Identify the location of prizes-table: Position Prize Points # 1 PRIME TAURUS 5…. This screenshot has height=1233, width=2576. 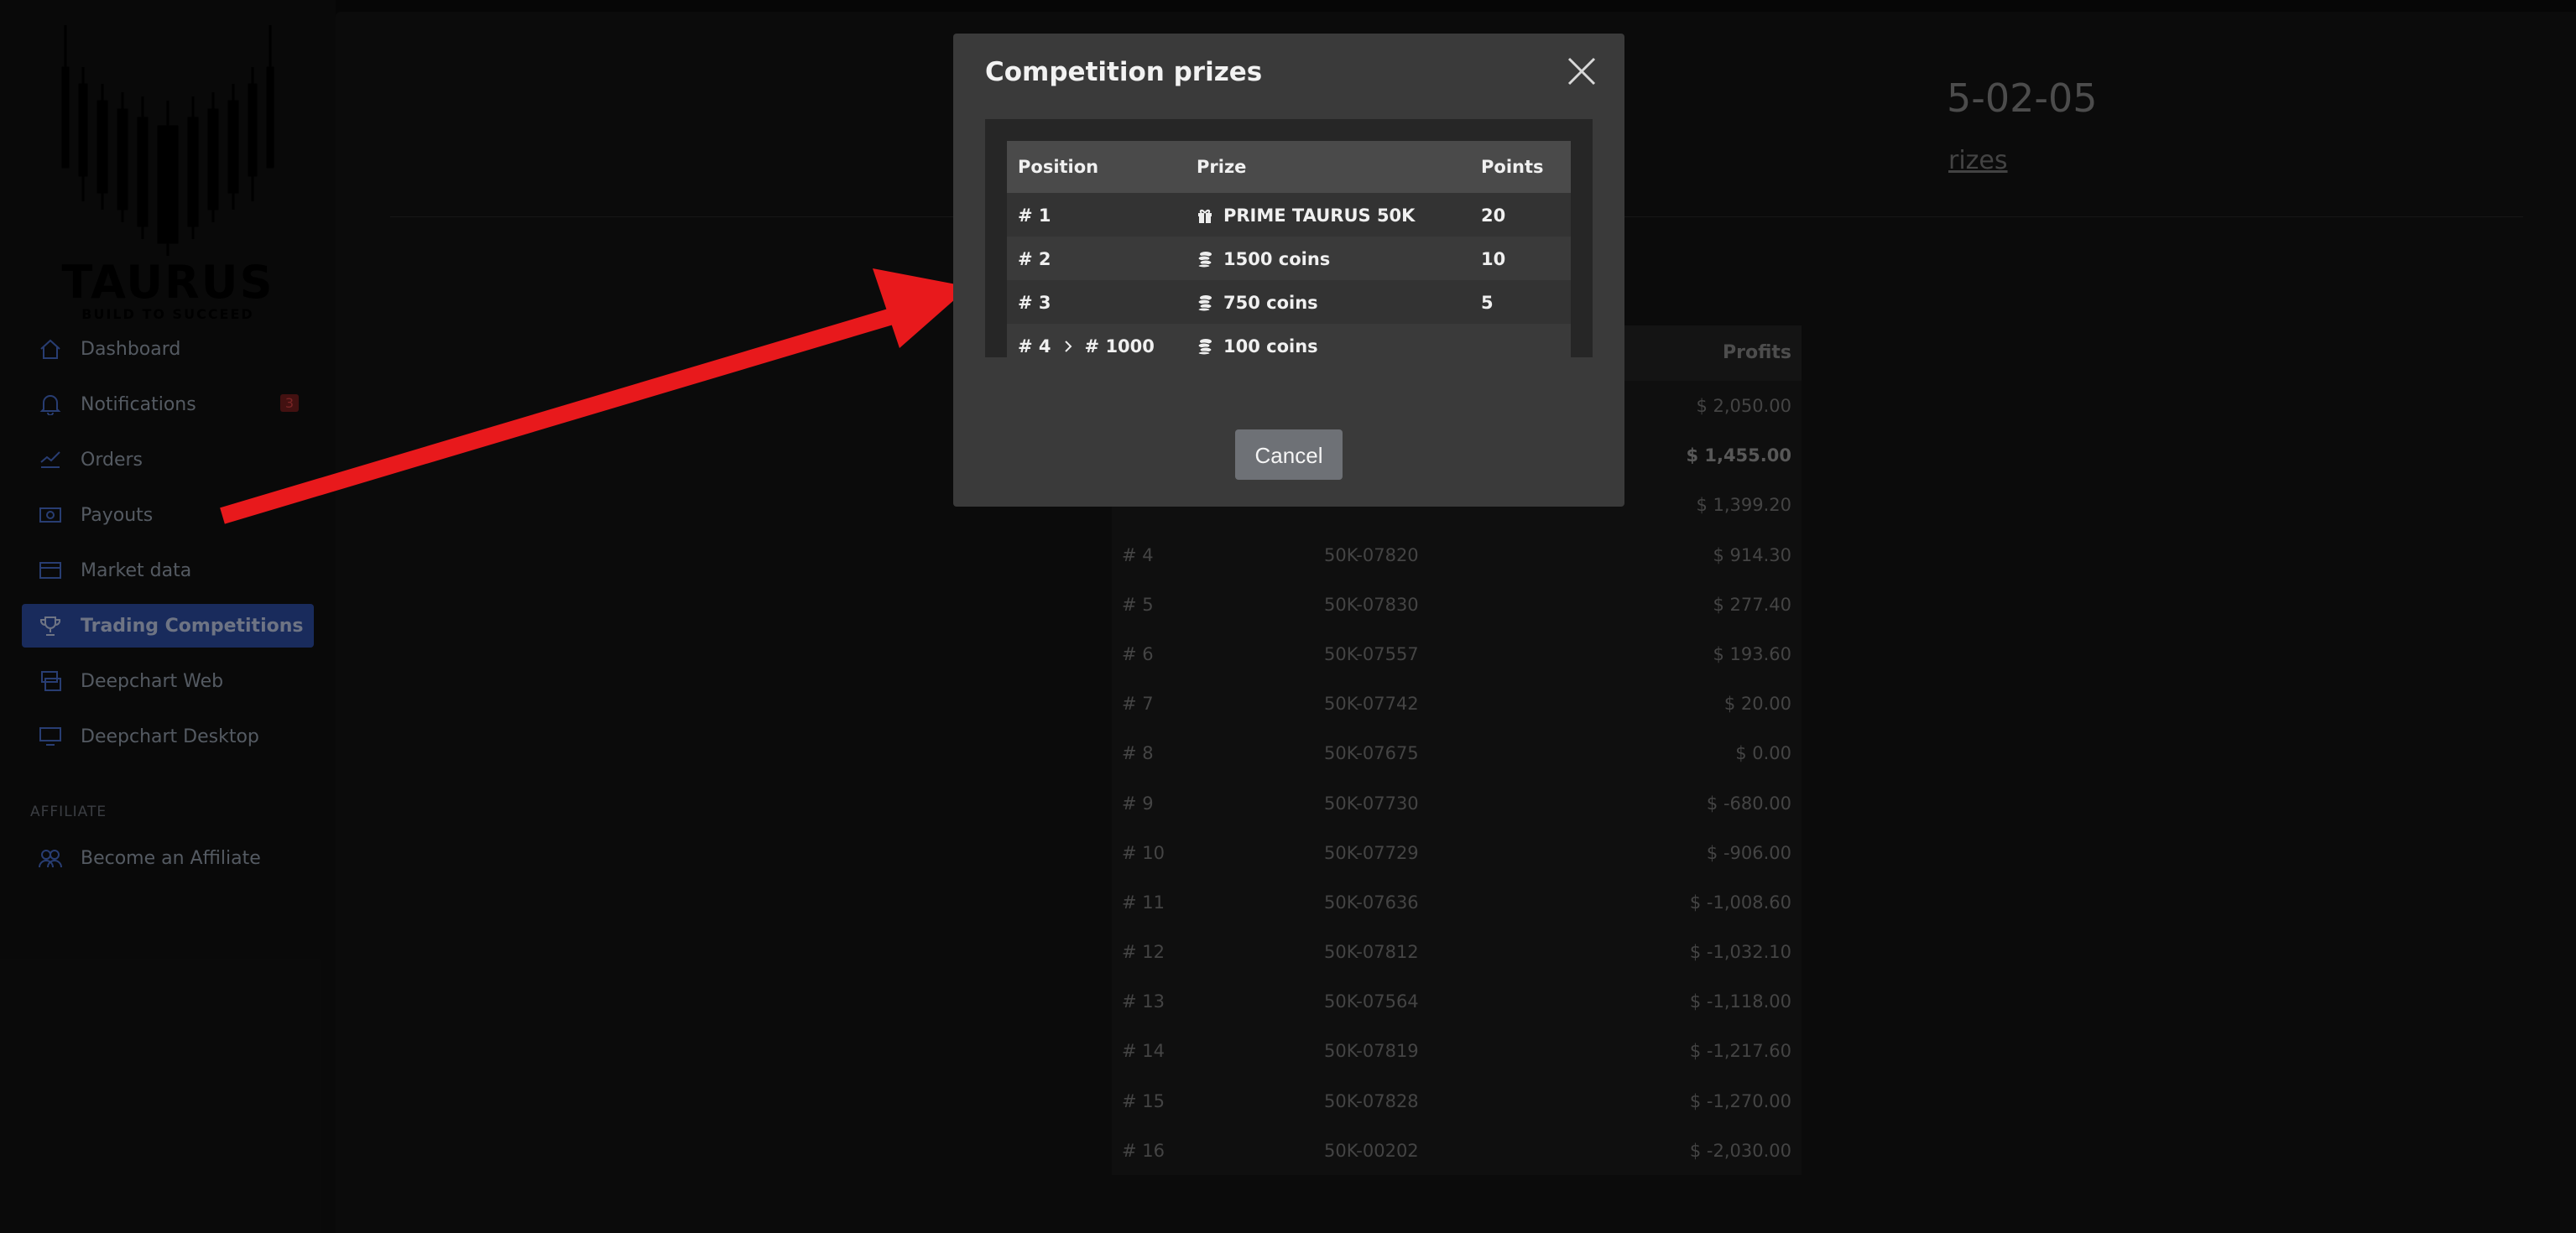
(1289, 254).